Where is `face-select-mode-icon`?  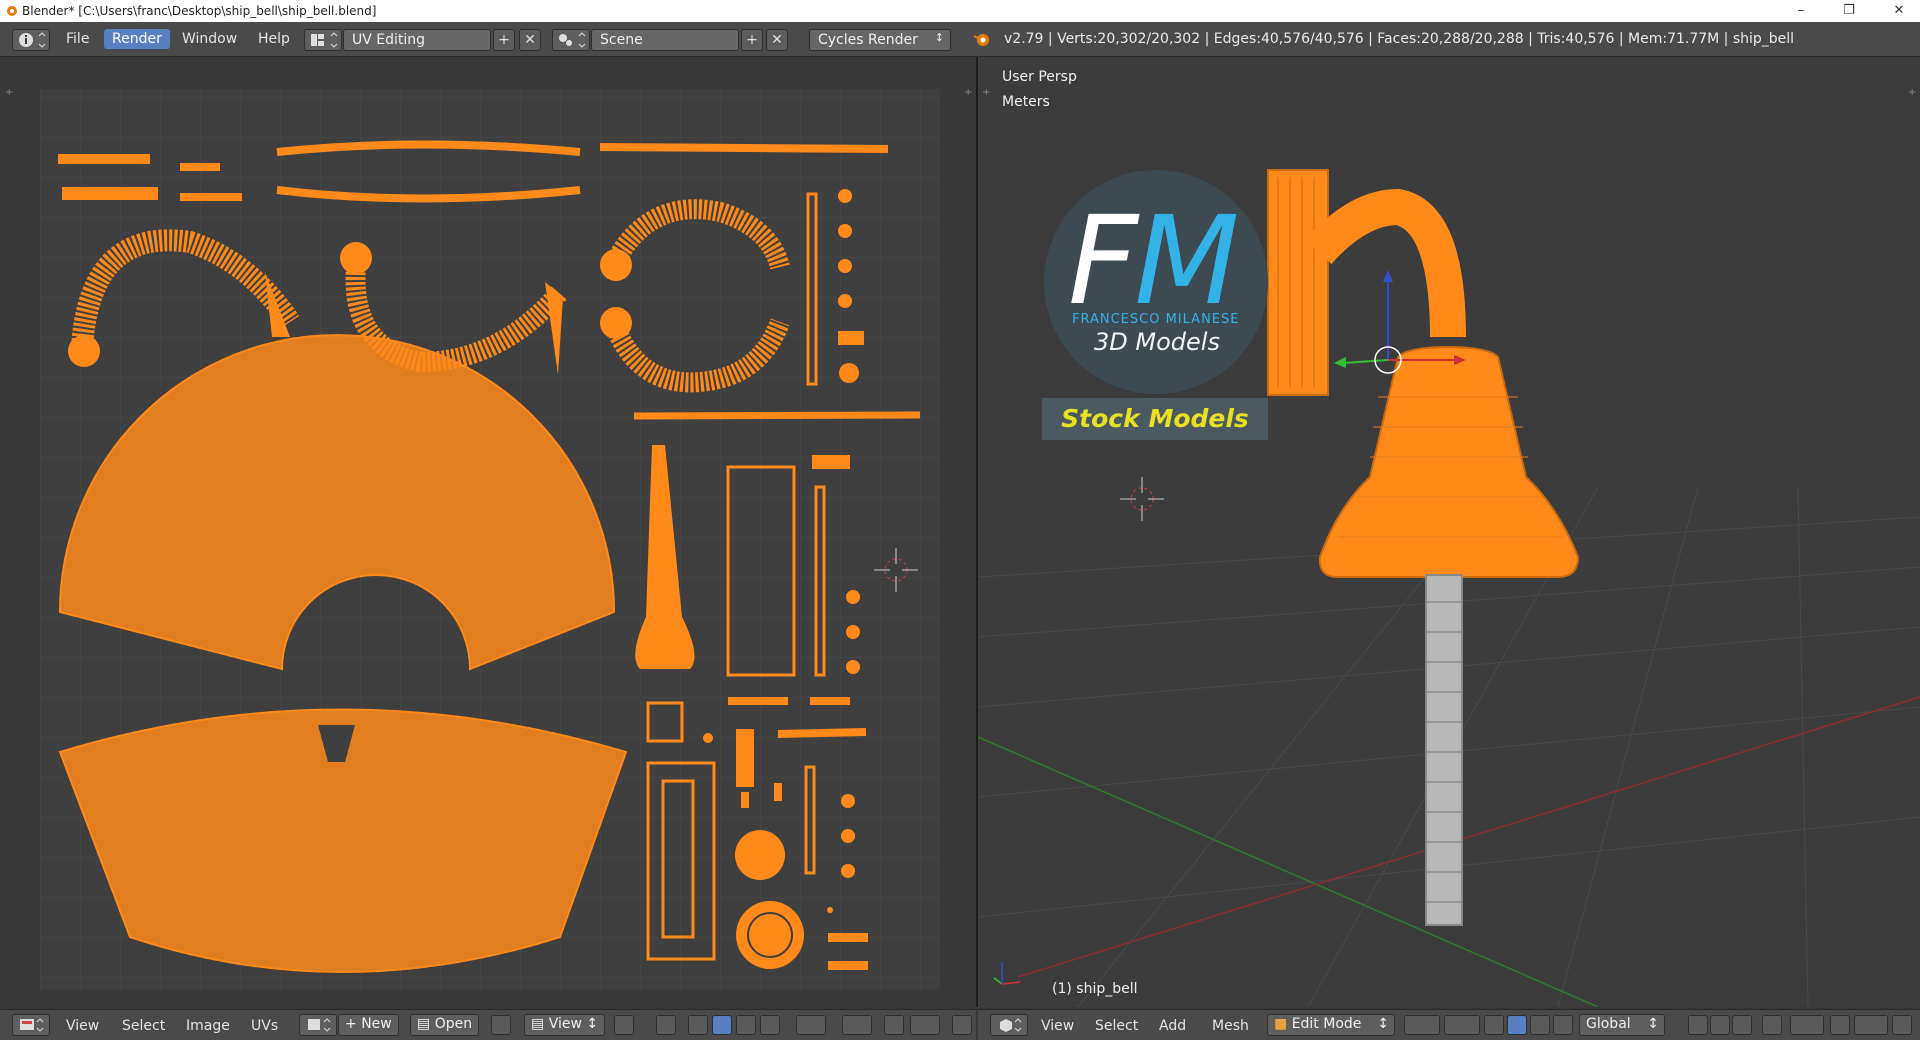 face-select-mode-icon is located at coordinates (1742, 1025).